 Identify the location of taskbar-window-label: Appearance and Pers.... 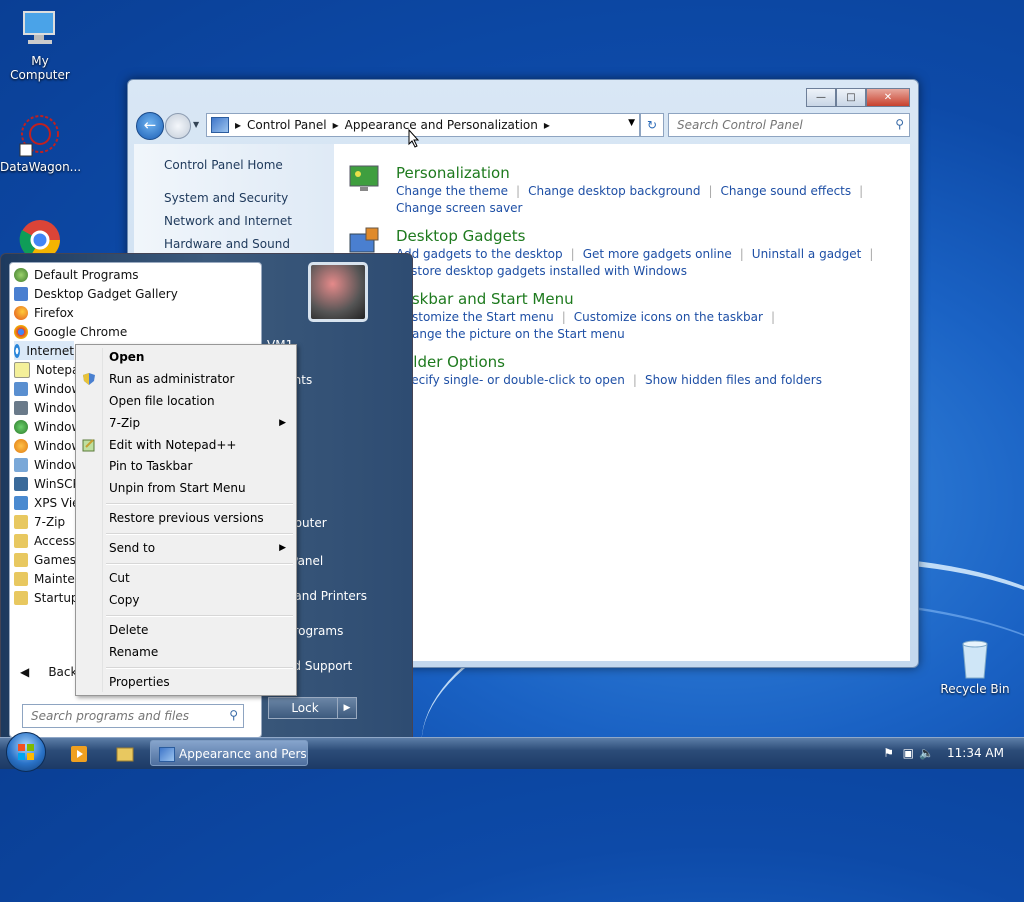
(243, 754).